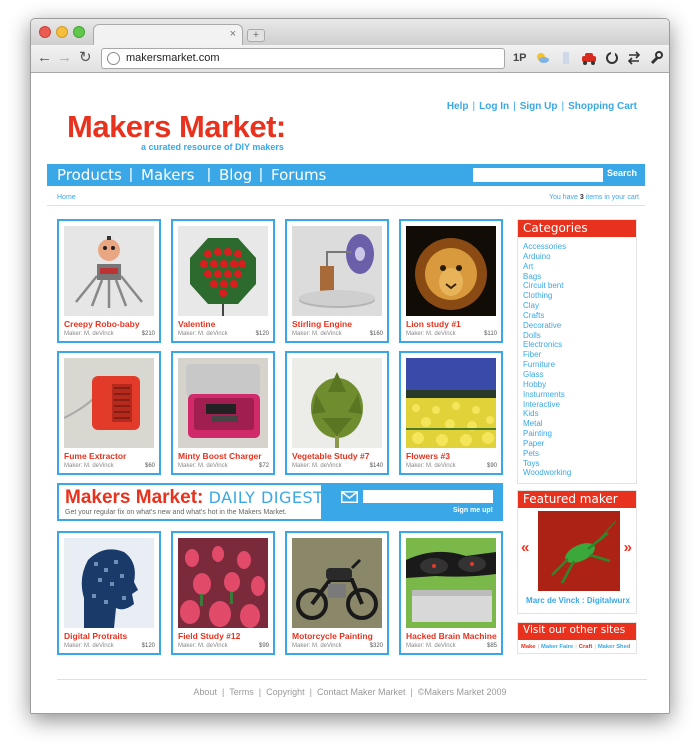 The height and width of the screenshot is (755, 700). Describe the element at coordinates (205, 692) in the screenshot. I see `footer-link-about: About` at that location.